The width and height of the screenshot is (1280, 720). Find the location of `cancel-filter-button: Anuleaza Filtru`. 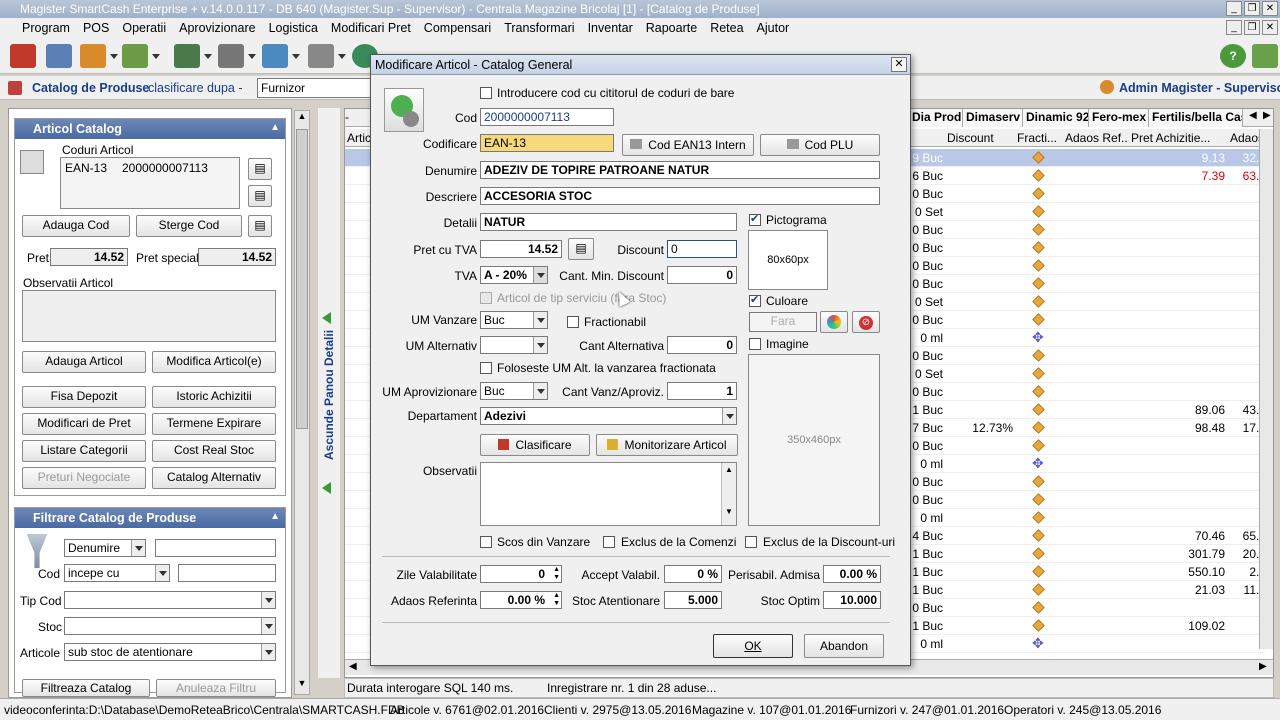

cancel-filter-button: Anuleaza Filtru is located at coordinates (216, 688).